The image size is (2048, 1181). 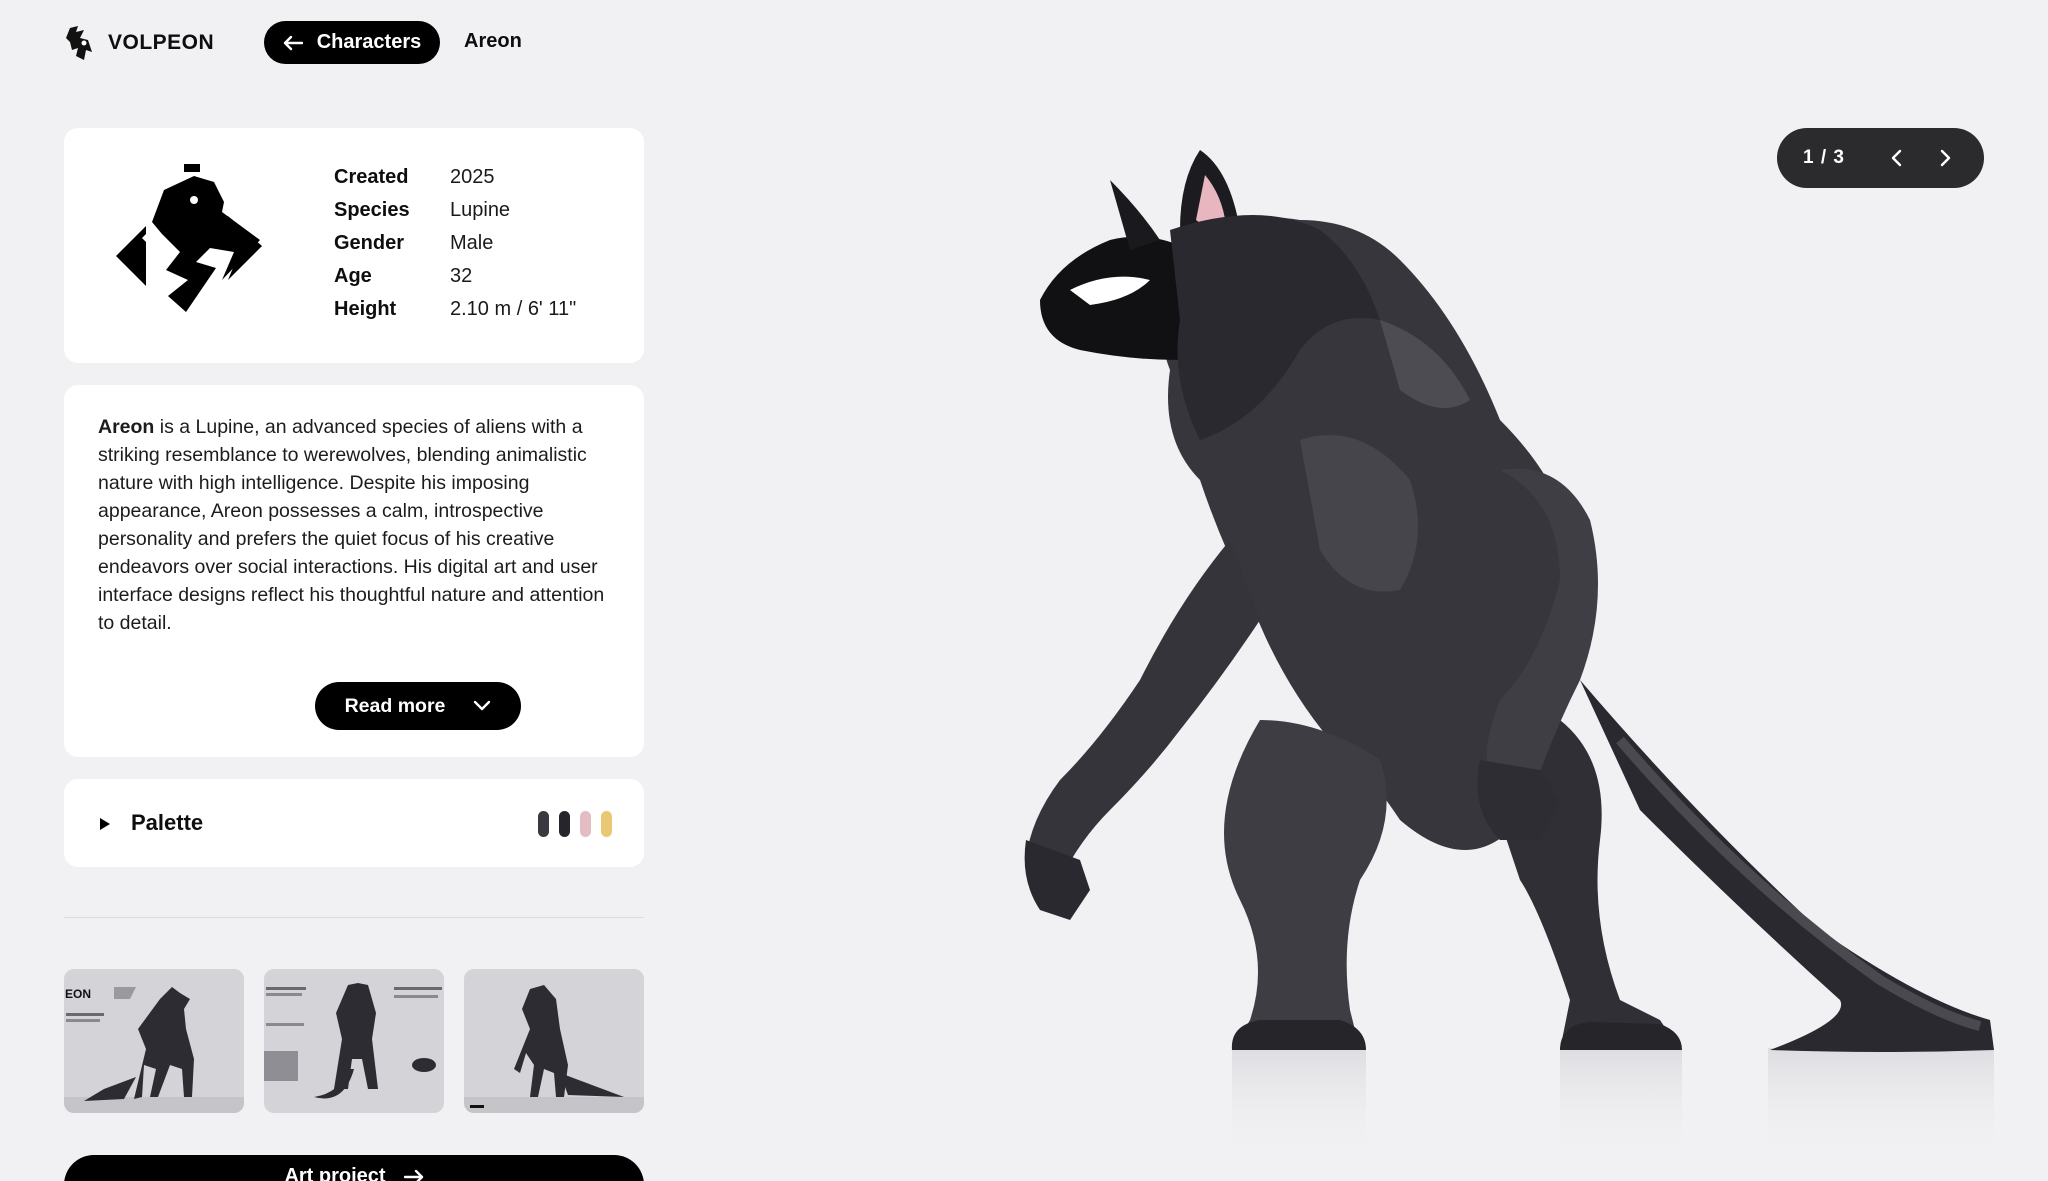 I want to click on gallery-thumbnail-1: EON, so click(x=154, y=1041).